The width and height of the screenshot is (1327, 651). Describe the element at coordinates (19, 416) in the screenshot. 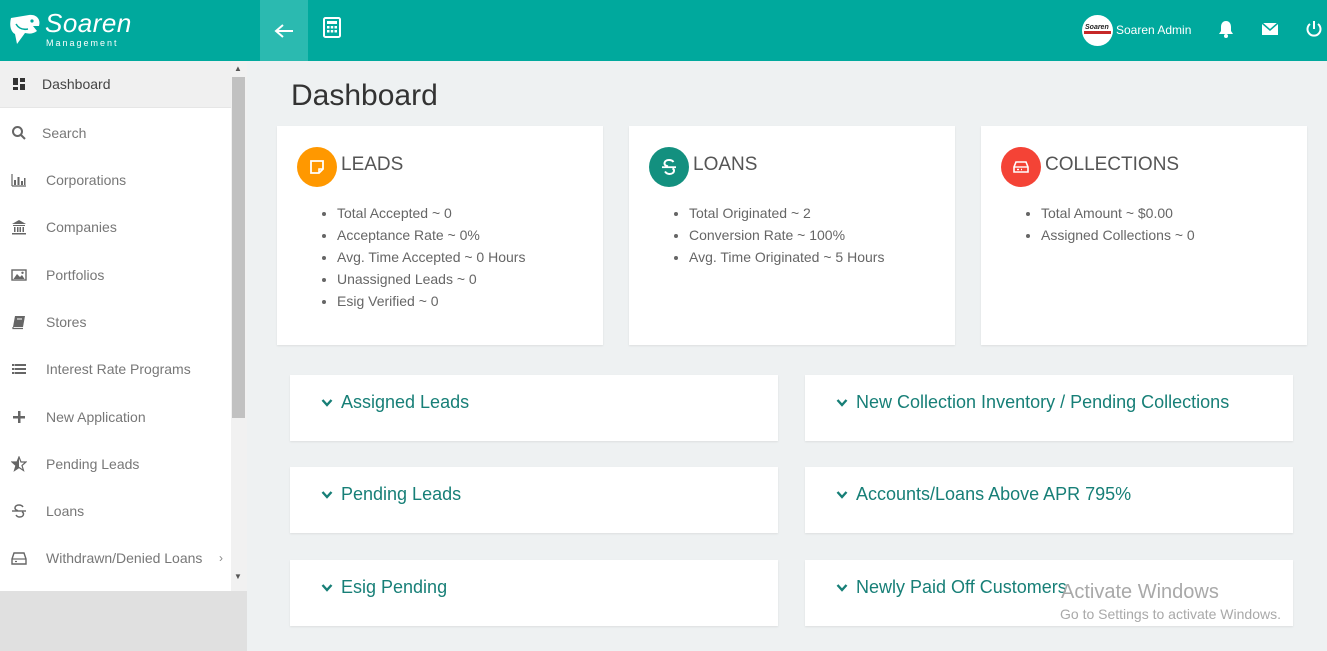

I see `plus-icon` at that location.